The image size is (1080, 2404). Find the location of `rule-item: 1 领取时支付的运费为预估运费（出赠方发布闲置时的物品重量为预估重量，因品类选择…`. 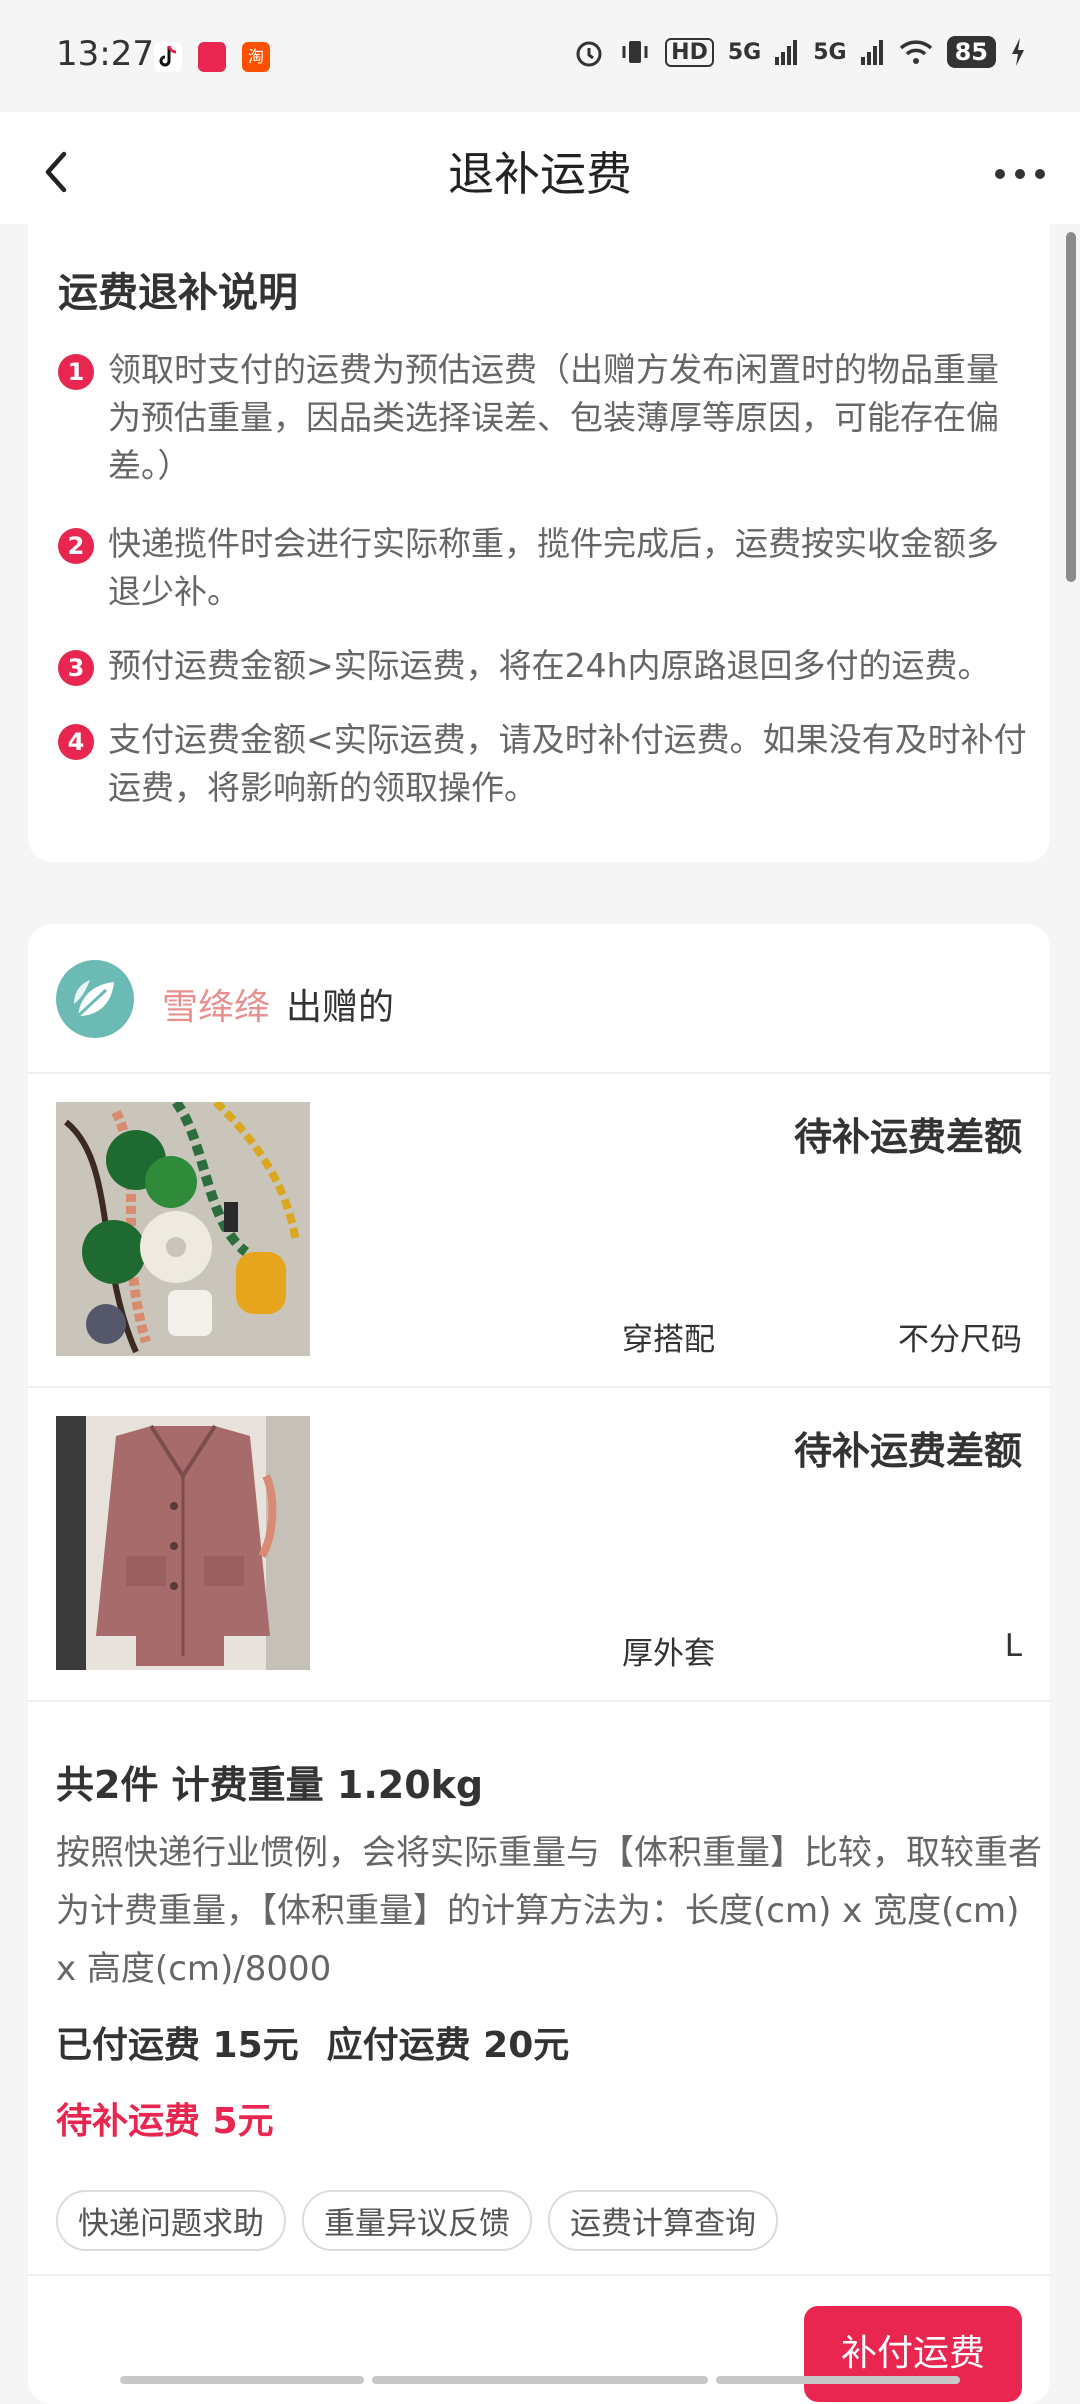

rule-item: 1 领取时支付的运费为预估运费（出赠方发布闲置时的物品重量为预估重量，因品类选择… is located at coordinates (553, 418).